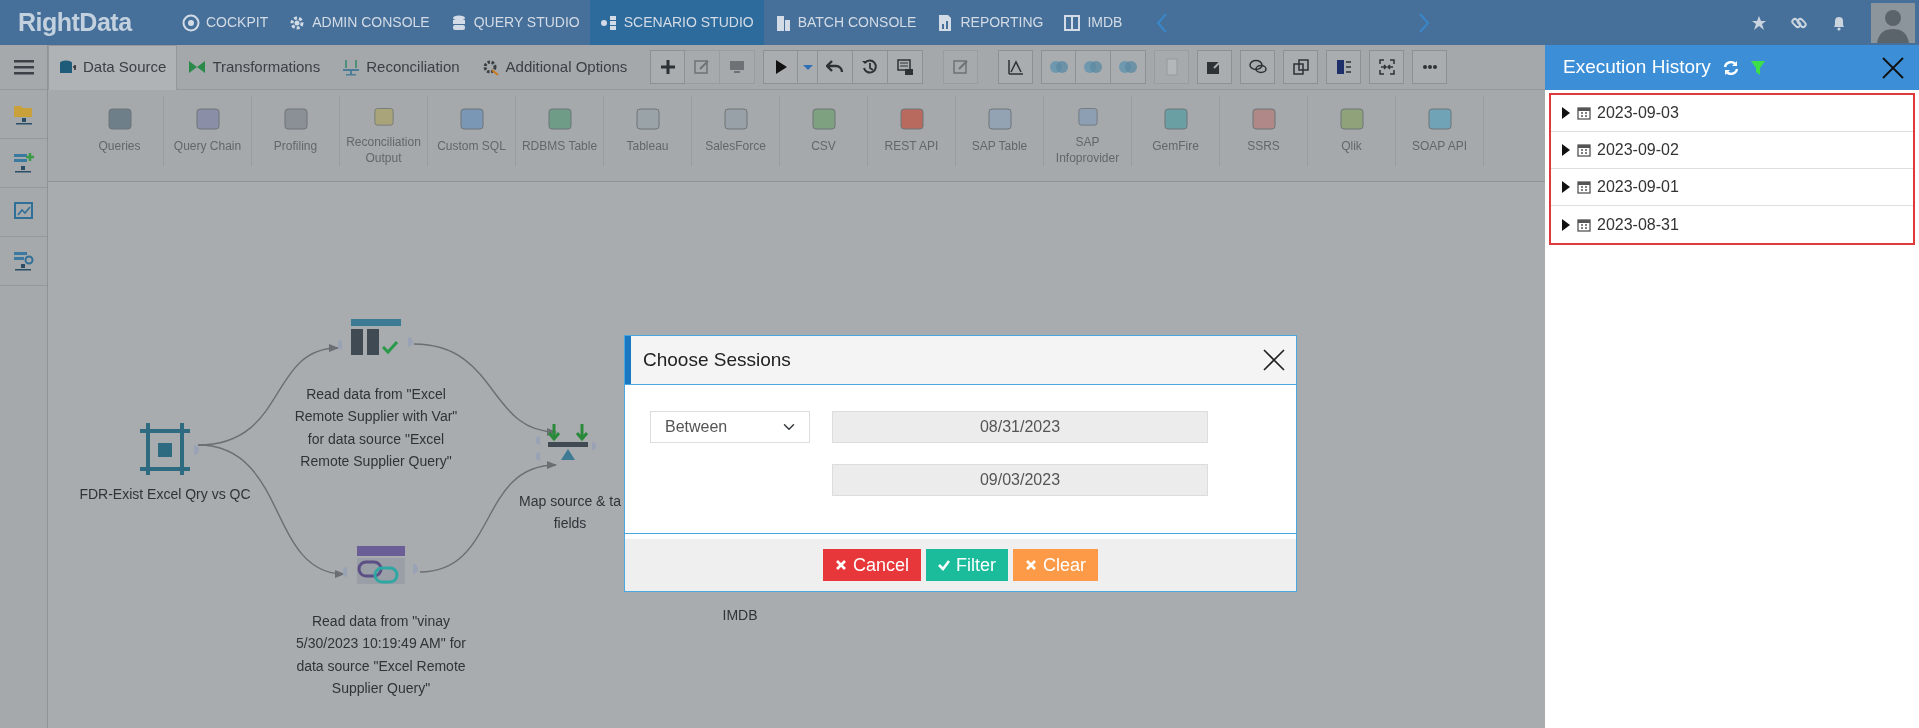 The height and width of the screenshot is (728, 1919). What do you see at coordinates (1072, 22) in the screenshot?
I see `columns-icon` at bounding box center [1072, 22].